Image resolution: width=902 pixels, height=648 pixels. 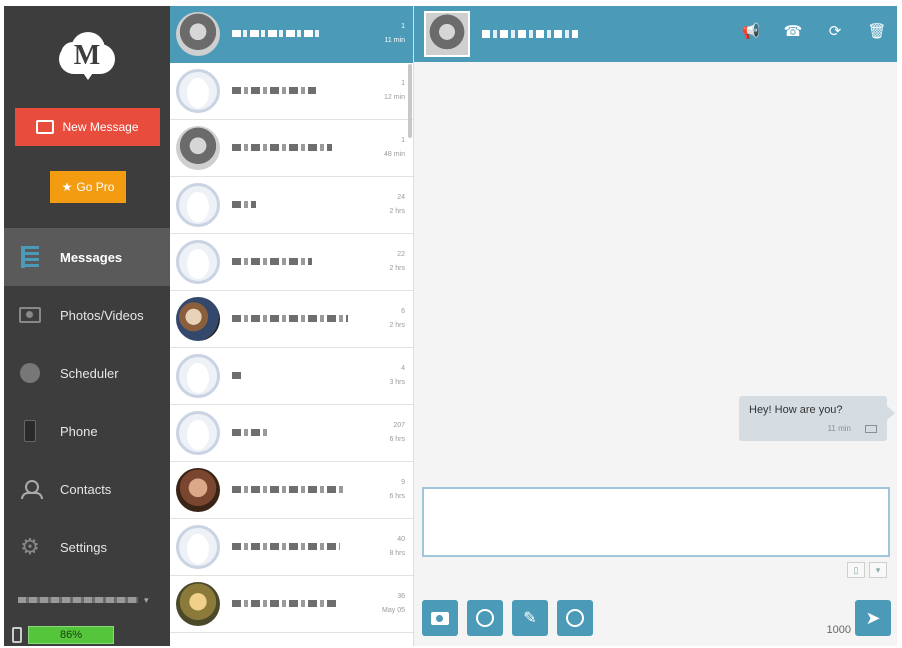 I want to click on go-pro-button: ★ Go Pro, so click(x=88, y=187).